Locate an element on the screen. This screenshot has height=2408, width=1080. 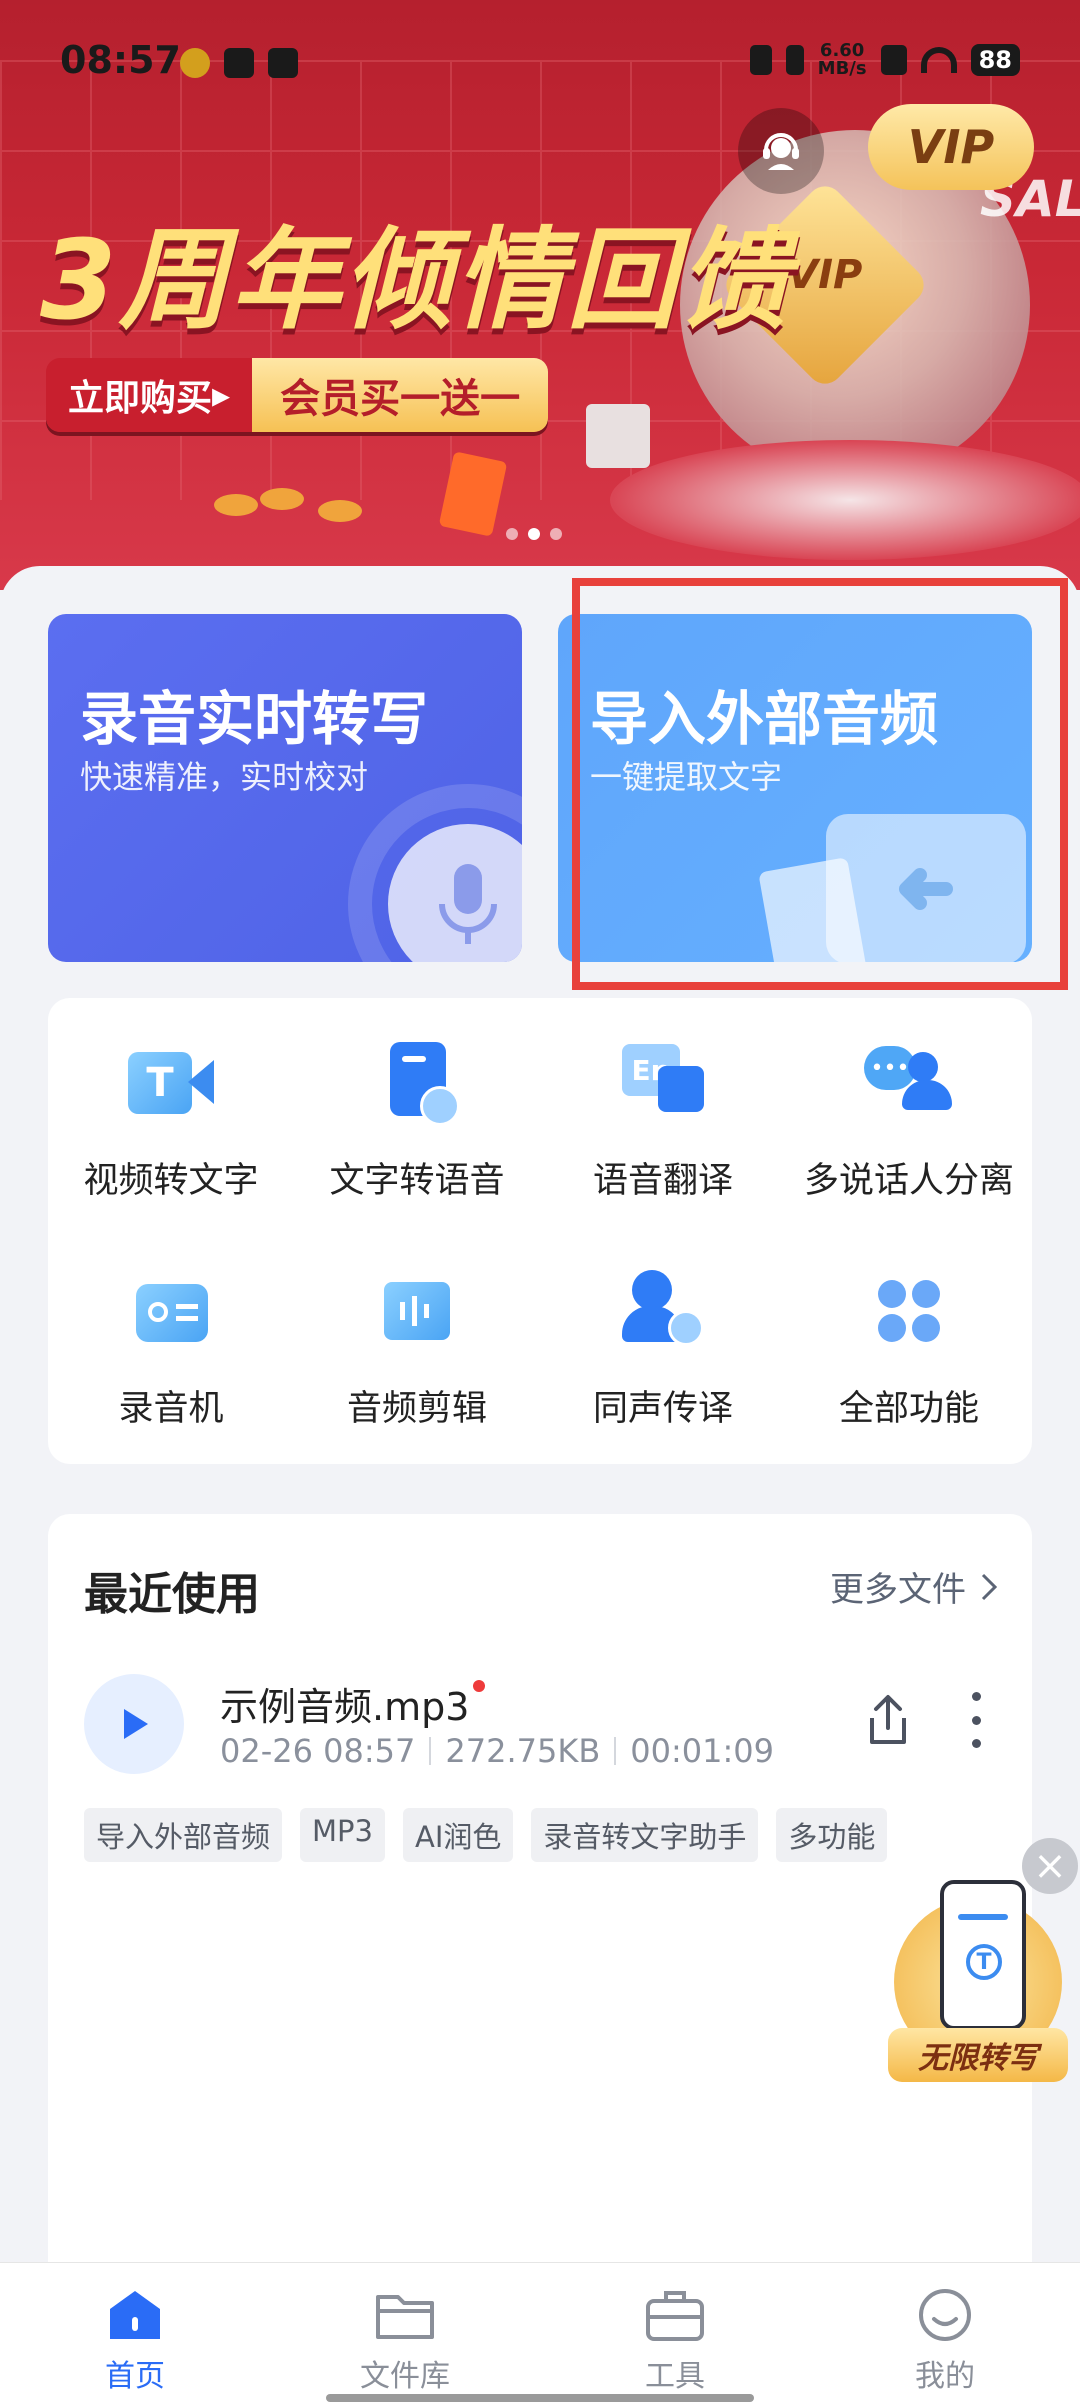
nav-tools: 工具 is located at coordinates (675, 2341).